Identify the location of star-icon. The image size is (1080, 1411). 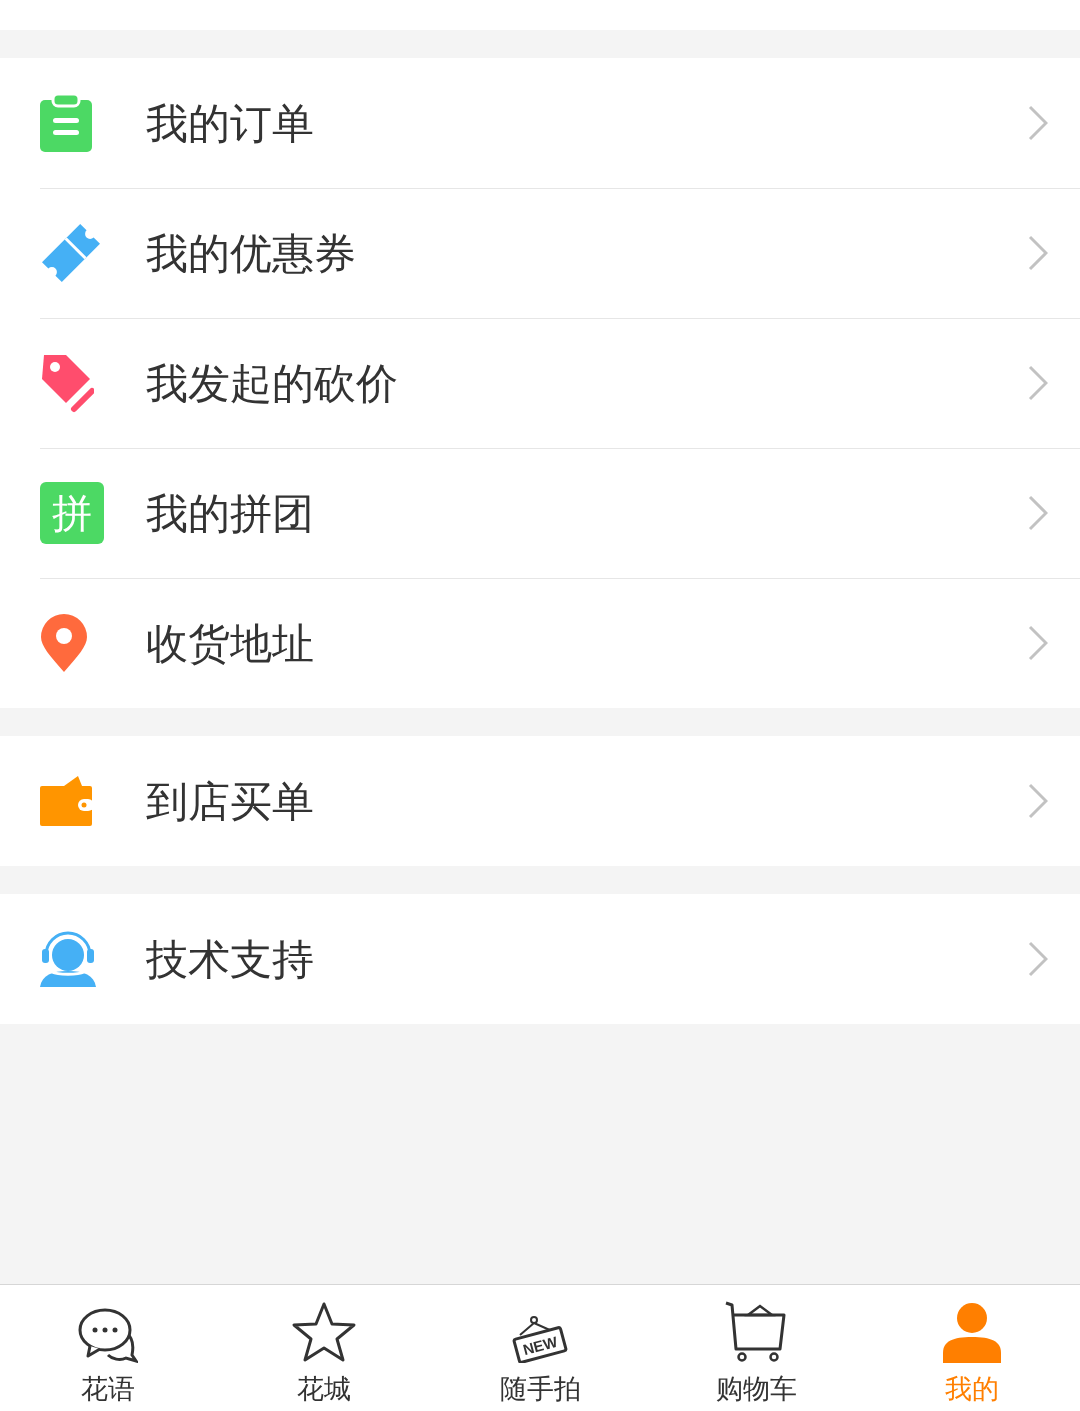
(324, 1331).